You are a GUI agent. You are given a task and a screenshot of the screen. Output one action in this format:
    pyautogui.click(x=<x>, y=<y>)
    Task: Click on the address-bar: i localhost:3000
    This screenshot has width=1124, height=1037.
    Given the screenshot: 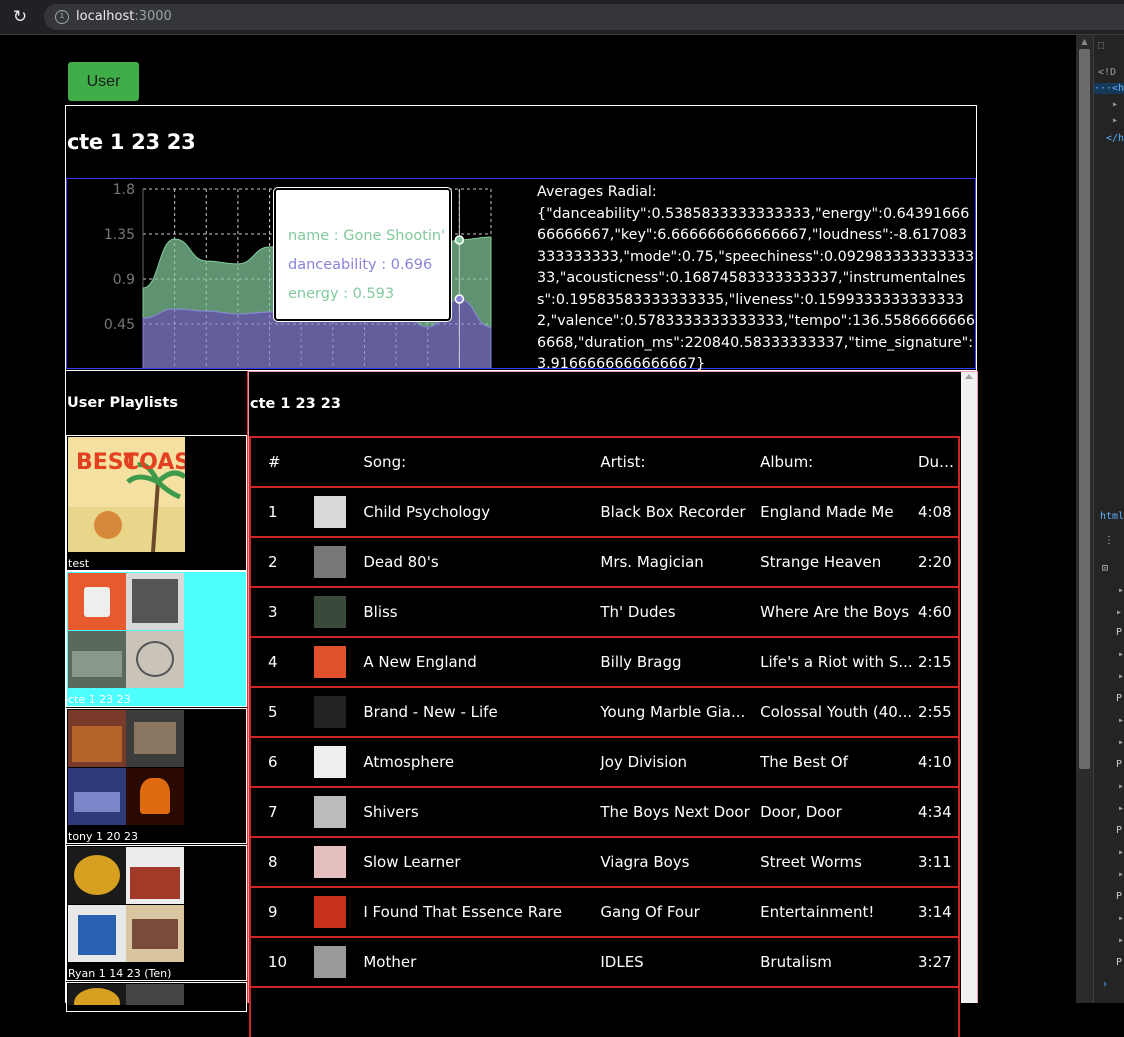 What is the action you would take?
    pyautogui.click(x=584, y=17)
    